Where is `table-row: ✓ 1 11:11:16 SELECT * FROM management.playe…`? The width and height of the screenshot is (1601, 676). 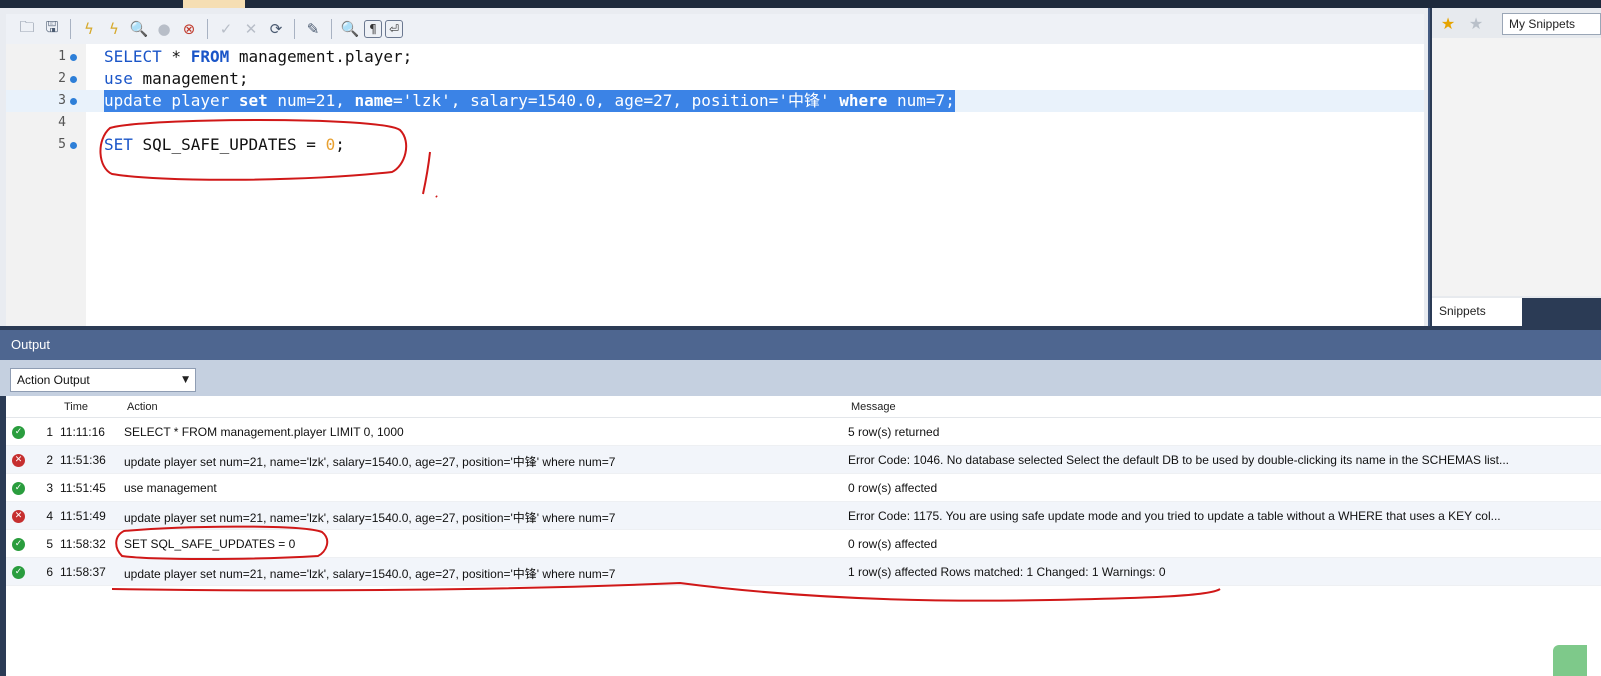 table-row: ✓ 1 11:11:16 SELECT * FROM management.playe… is located at coordinates (803, 432).